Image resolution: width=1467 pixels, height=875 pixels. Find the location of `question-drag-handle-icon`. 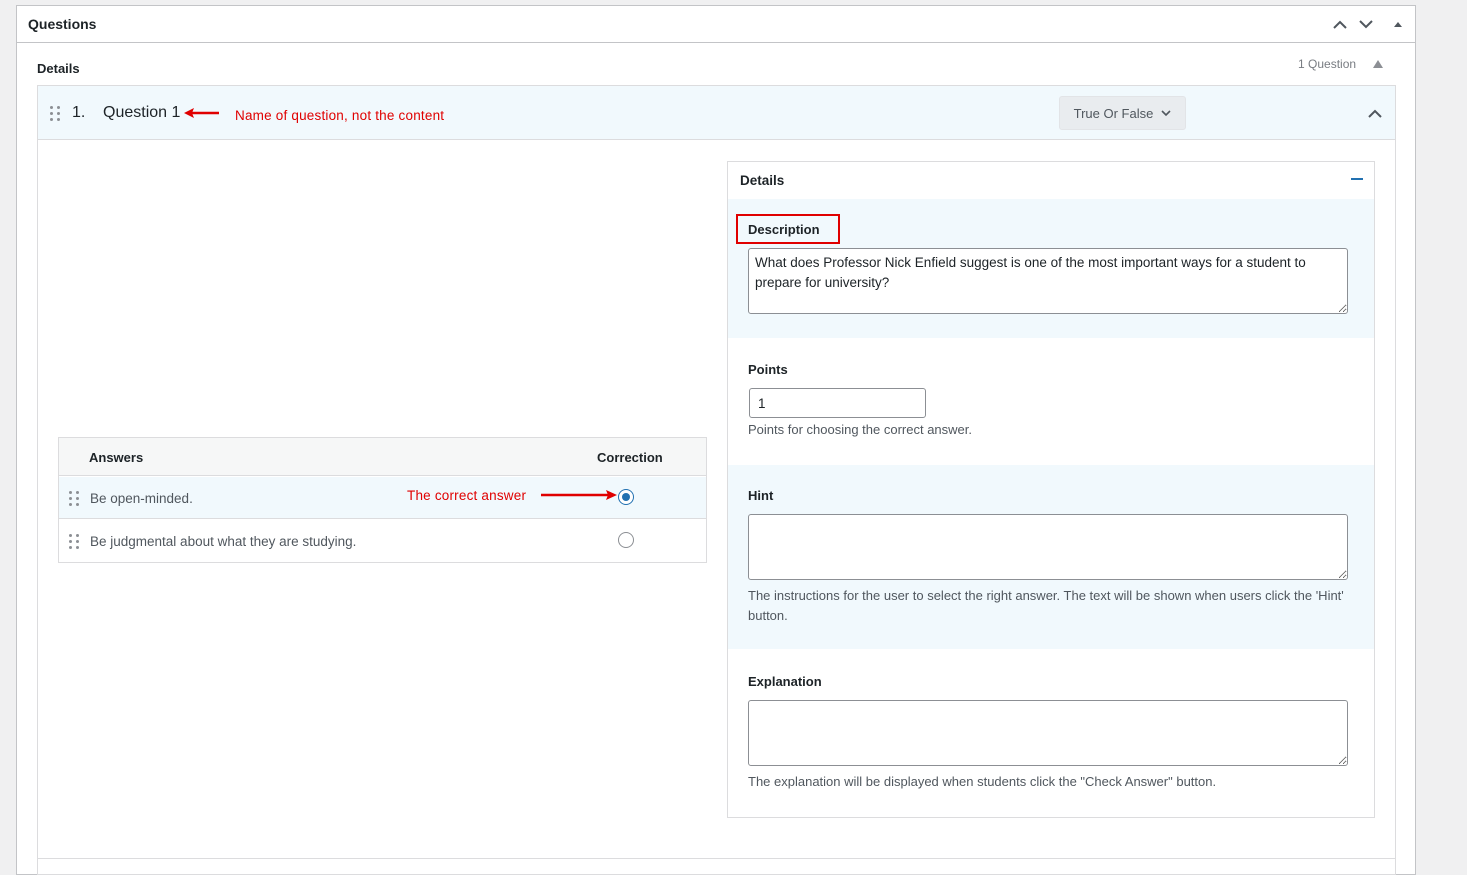

question-drag-handle-icon is located at coordinates (55, 113).